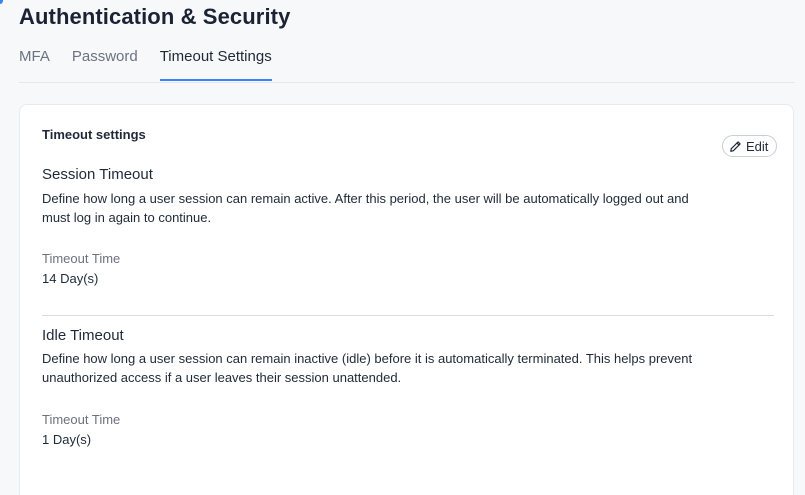 The height and width of the screenshot is (495, 805). What do you see at coordinates (97, 174) in the screenshot?
I see `session-timeout-title: Session Timeout` at bounding box center [97, 174].